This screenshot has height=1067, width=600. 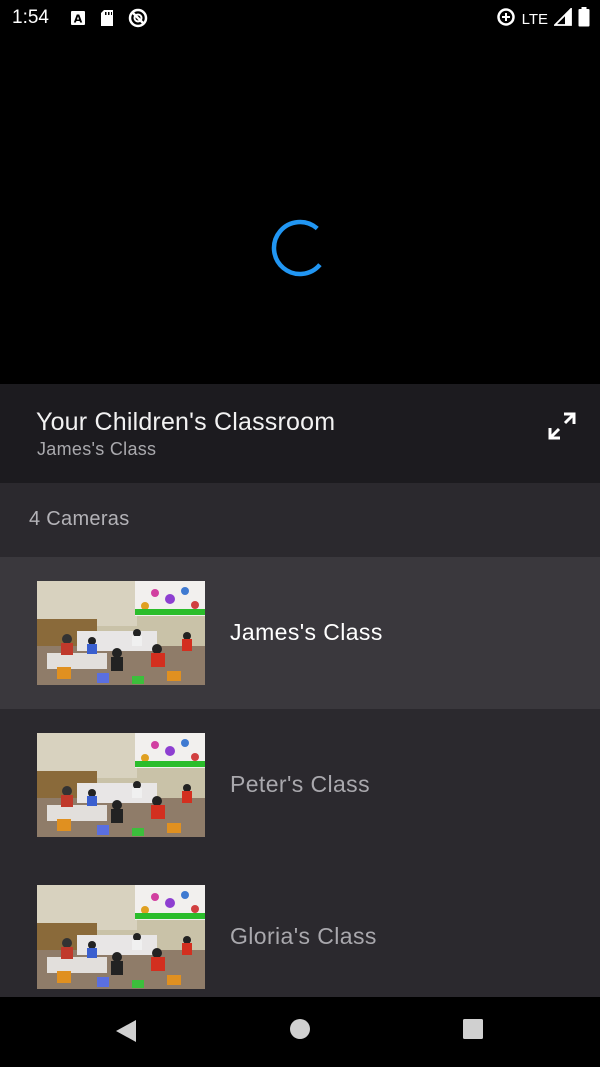 What do you see at coordinates (126, 1031) in the screenshot?
I see `back-triangle-icon` at bounding box center [126, 1031].